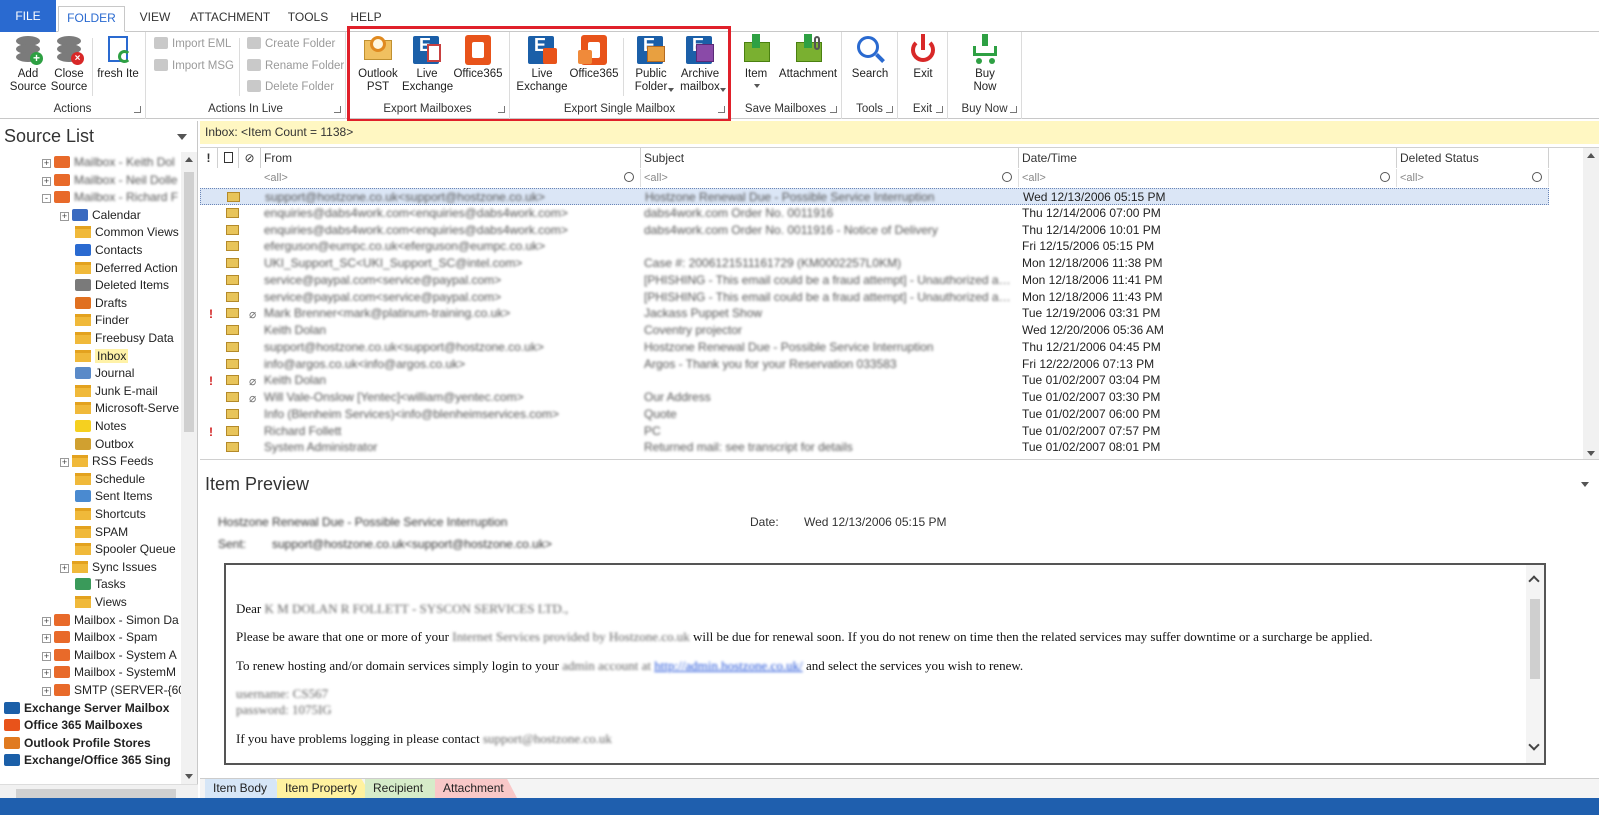  I want to click on tree-item: Outlook Profile Stores, so click(77, 743).